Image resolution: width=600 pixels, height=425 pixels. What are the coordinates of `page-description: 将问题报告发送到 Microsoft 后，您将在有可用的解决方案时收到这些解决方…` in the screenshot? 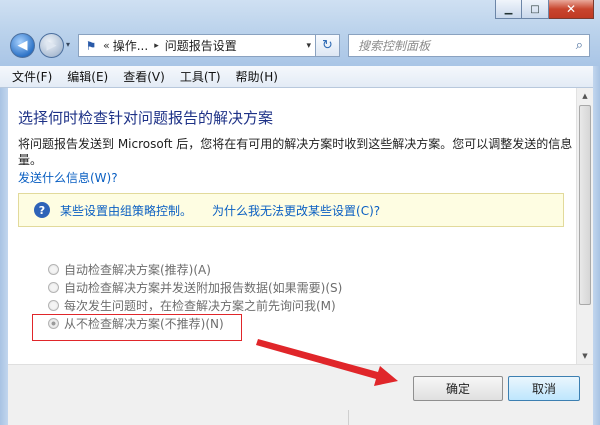 It's located at (295, 152).